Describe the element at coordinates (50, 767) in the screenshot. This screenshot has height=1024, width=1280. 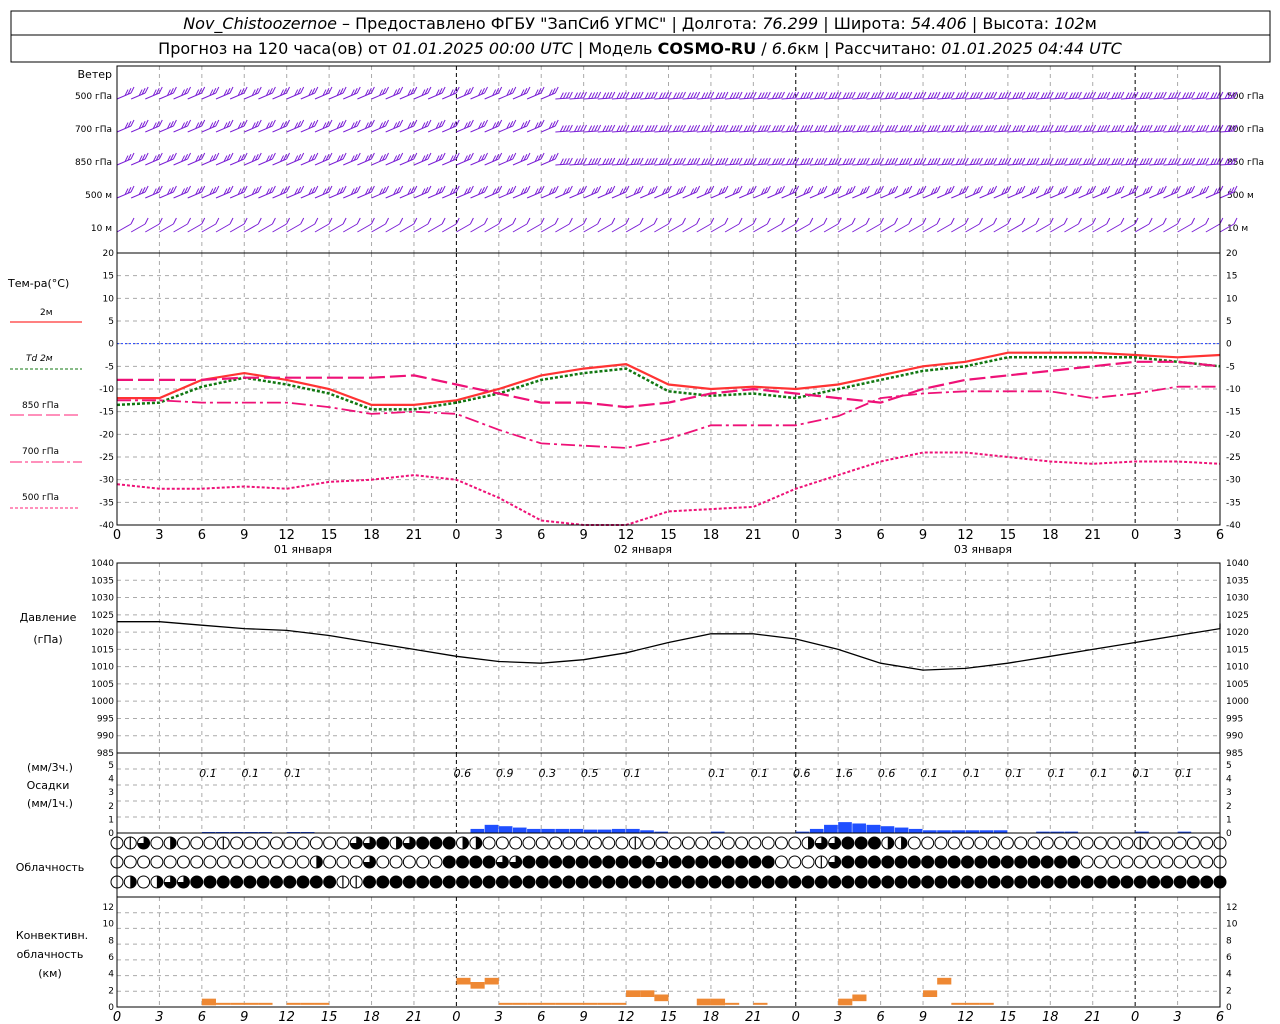
I see `precip-unit-3h: (мм/3ч.)` at that location.